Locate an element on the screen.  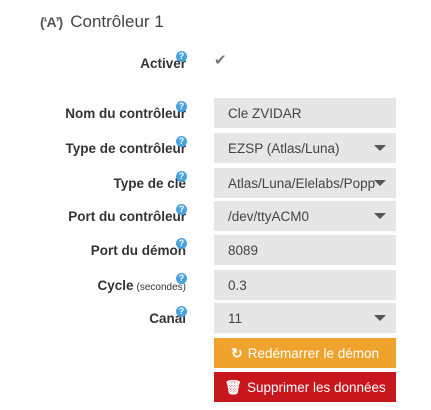
name-input: Cle ZVIDAR is located at coordinates (305, 113).